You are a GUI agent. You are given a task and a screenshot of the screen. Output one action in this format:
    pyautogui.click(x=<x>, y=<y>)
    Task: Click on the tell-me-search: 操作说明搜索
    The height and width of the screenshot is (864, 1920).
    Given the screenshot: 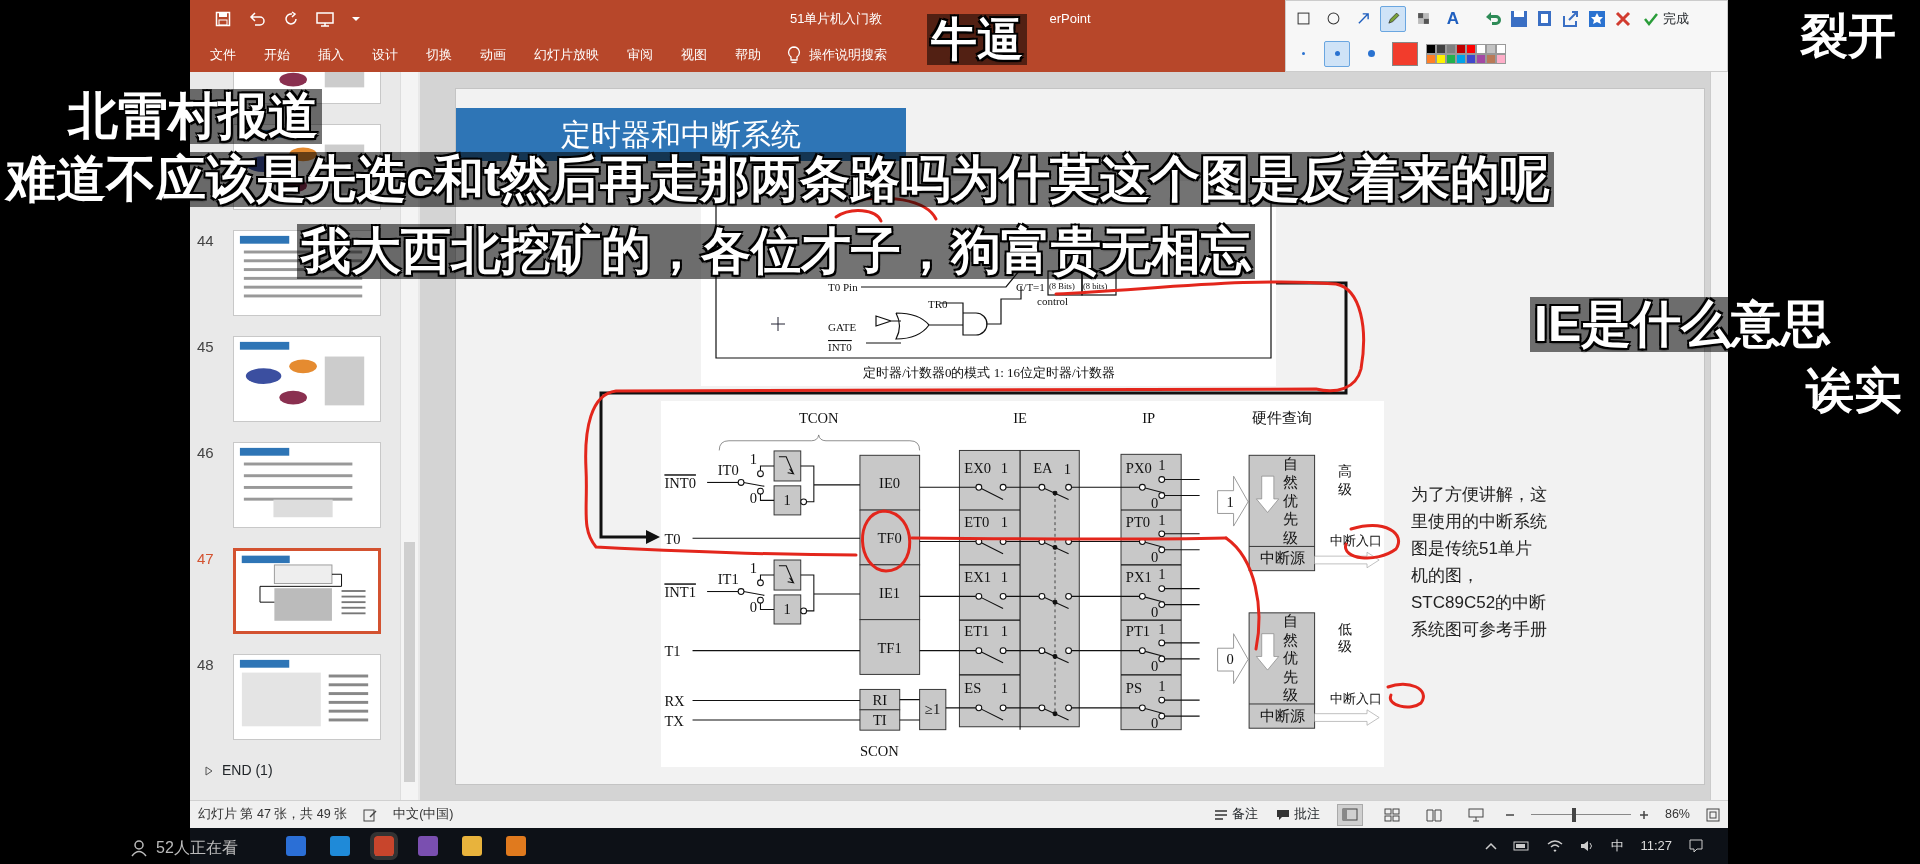 What is the action you would take?
    pyautogui.click(x=848, y=55)
    